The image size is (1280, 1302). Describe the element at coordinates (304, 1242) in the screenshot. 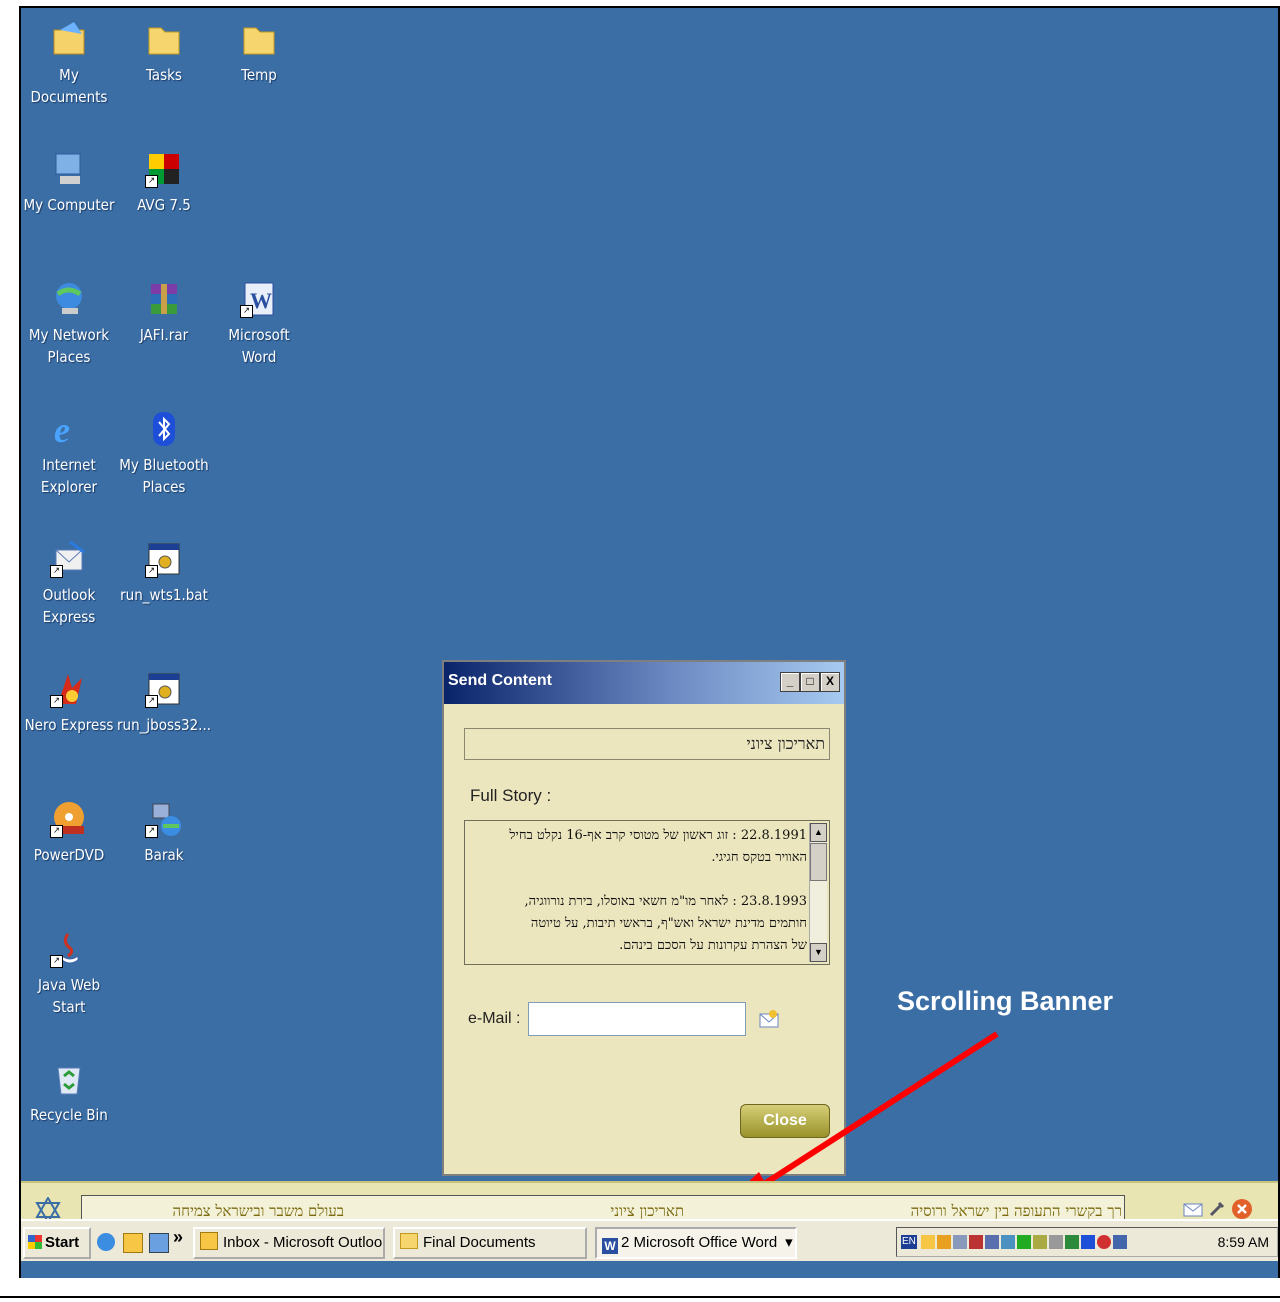

I see `task-label: Inbox - Microsoft Outlook` at that location.